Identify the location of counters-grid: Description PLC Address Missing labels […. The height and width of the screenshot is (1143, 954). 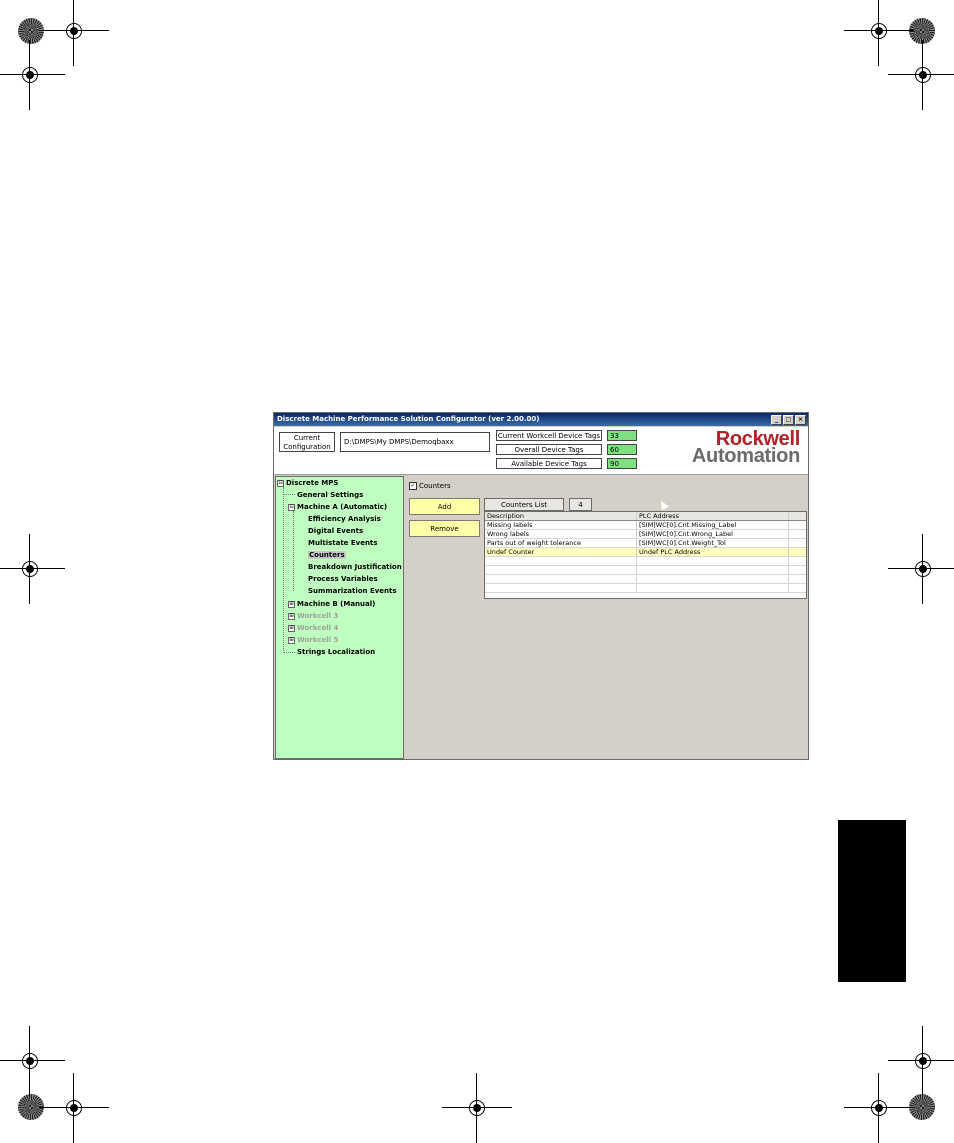
(645, 555).